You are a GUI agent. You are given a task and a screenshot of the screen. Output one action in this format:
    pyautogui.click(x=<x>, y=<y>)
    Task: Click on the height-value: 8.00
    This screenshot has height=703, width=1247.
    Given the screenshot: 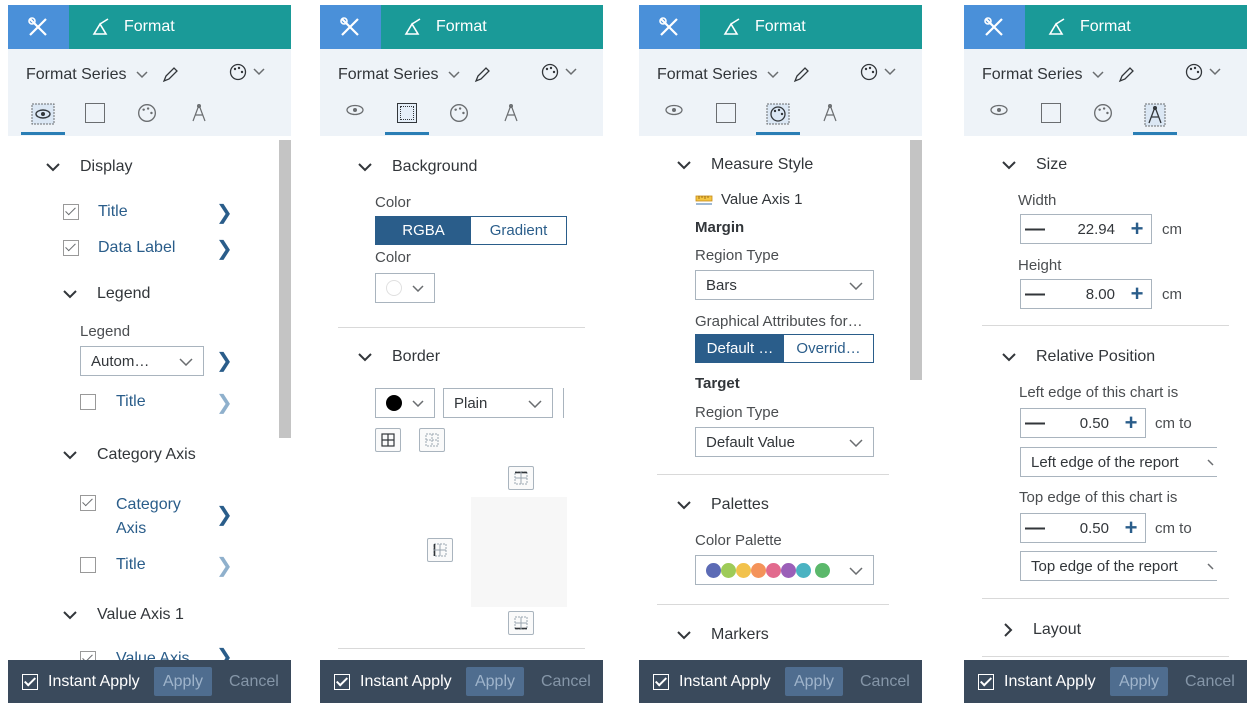 What is the action you would take?
    pyautogui.click(x=1086, y=294)
    